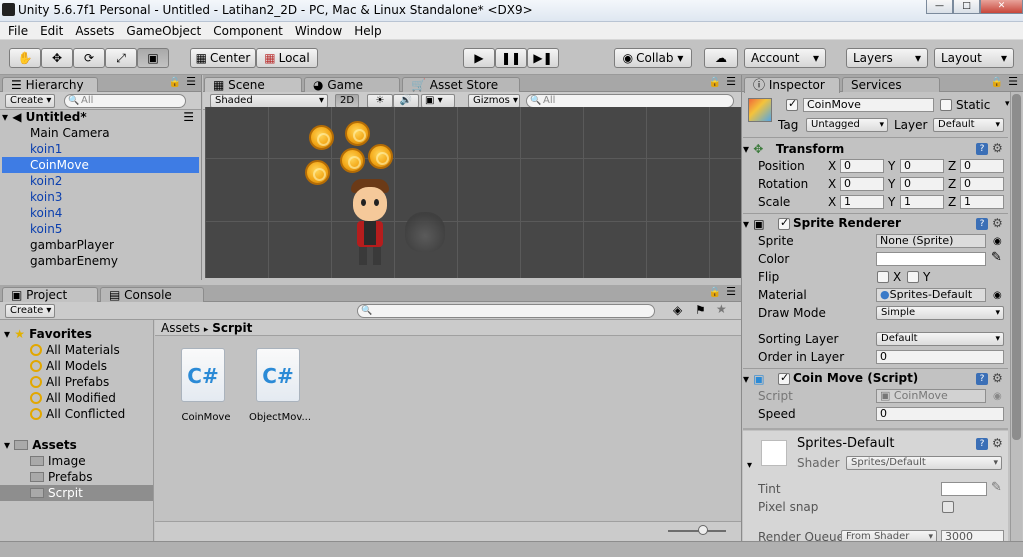  What do you see at coordinates (479, 58) in the screenshot?
I see `play-button: ▶` at bounding box center [479, 58].